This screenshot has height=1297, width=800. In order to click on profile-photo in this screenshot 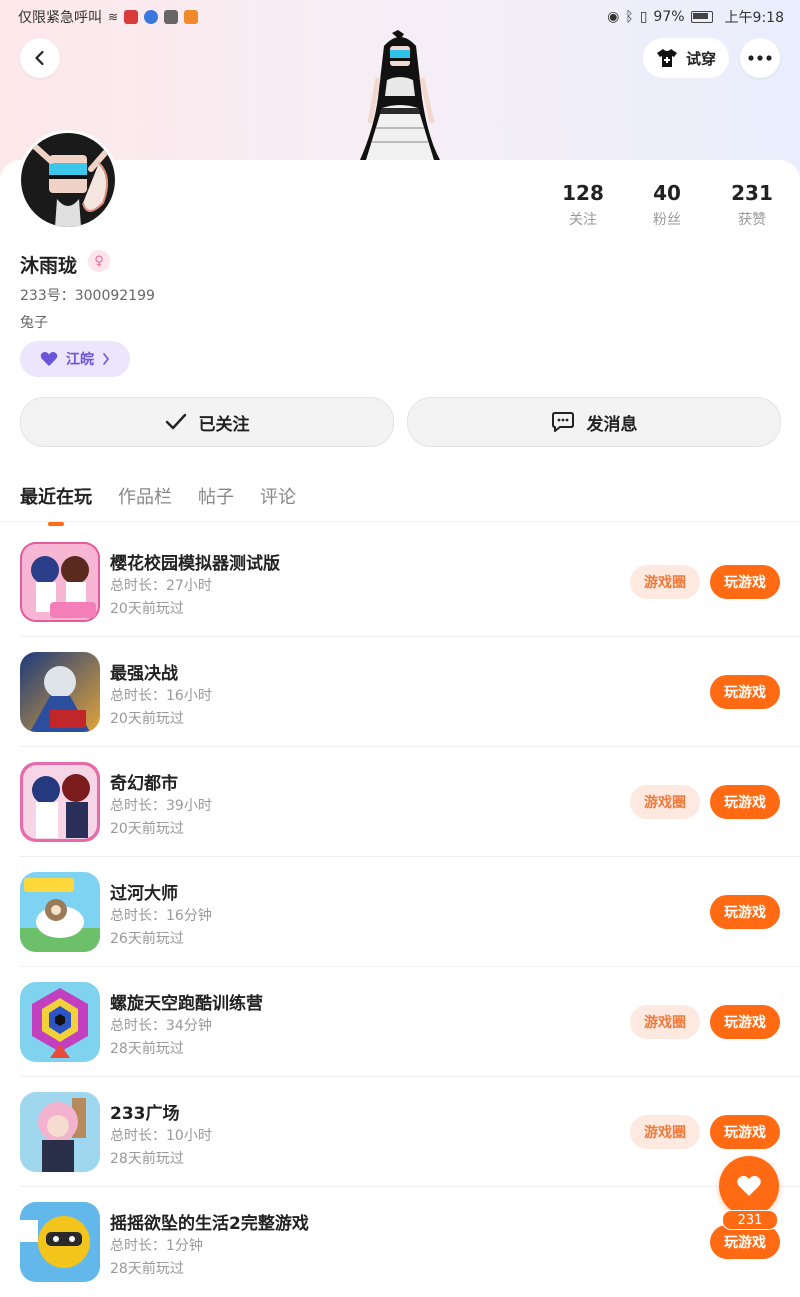, I will do `click(68, 180)`.